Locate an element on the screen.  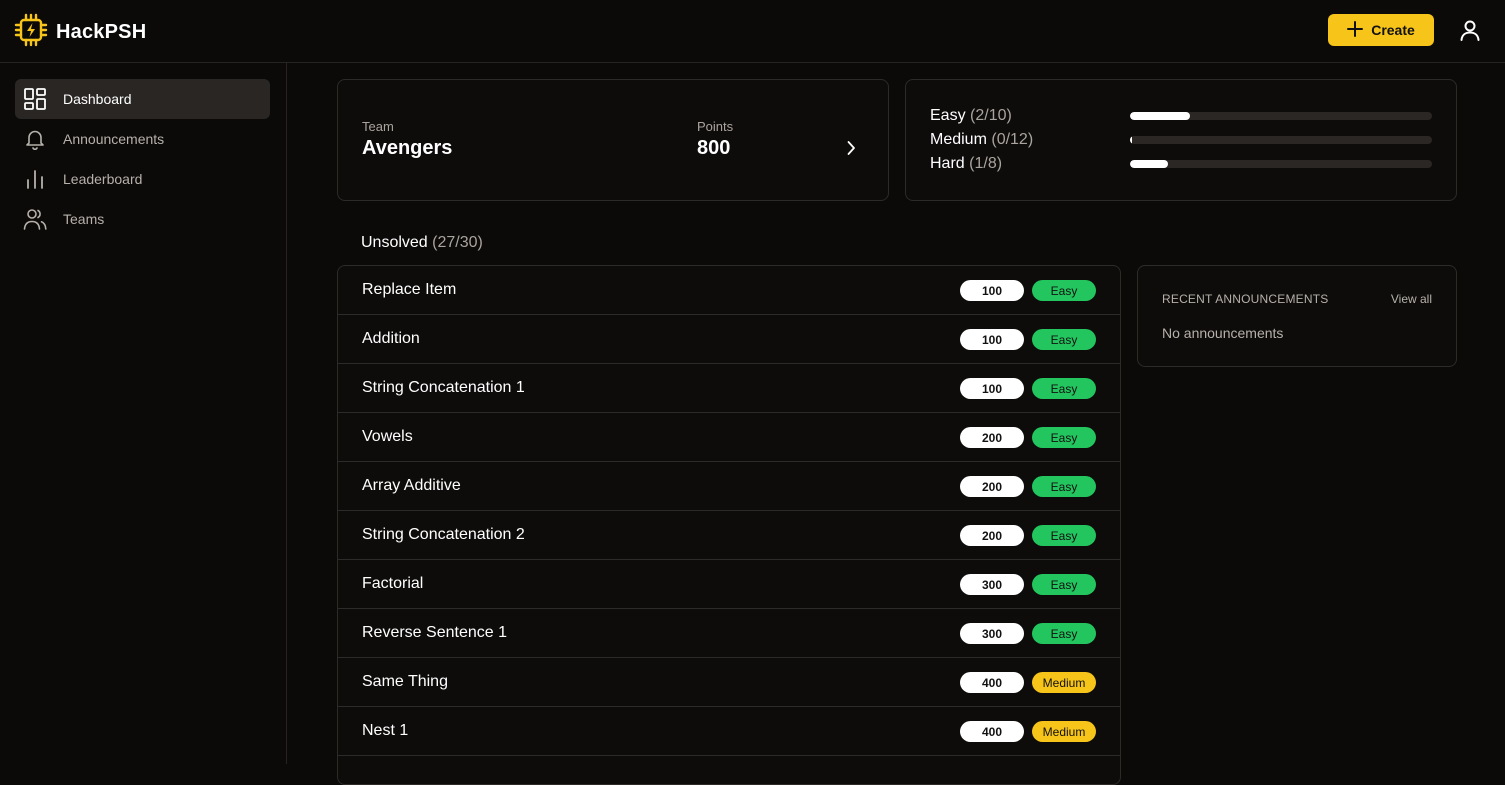
plus-icon is located at coordinates (1355, 30).